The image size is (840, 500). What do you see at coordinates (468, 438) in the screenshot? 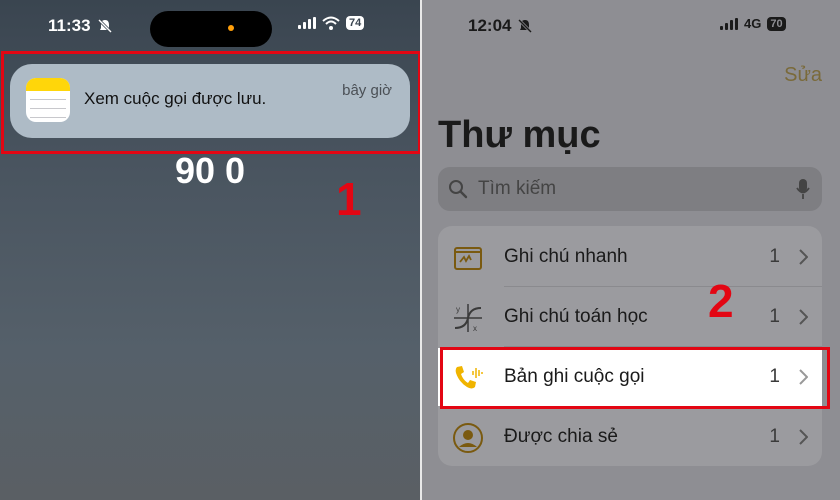
I see `shared-person-icon` at bounding box center [468, 438].